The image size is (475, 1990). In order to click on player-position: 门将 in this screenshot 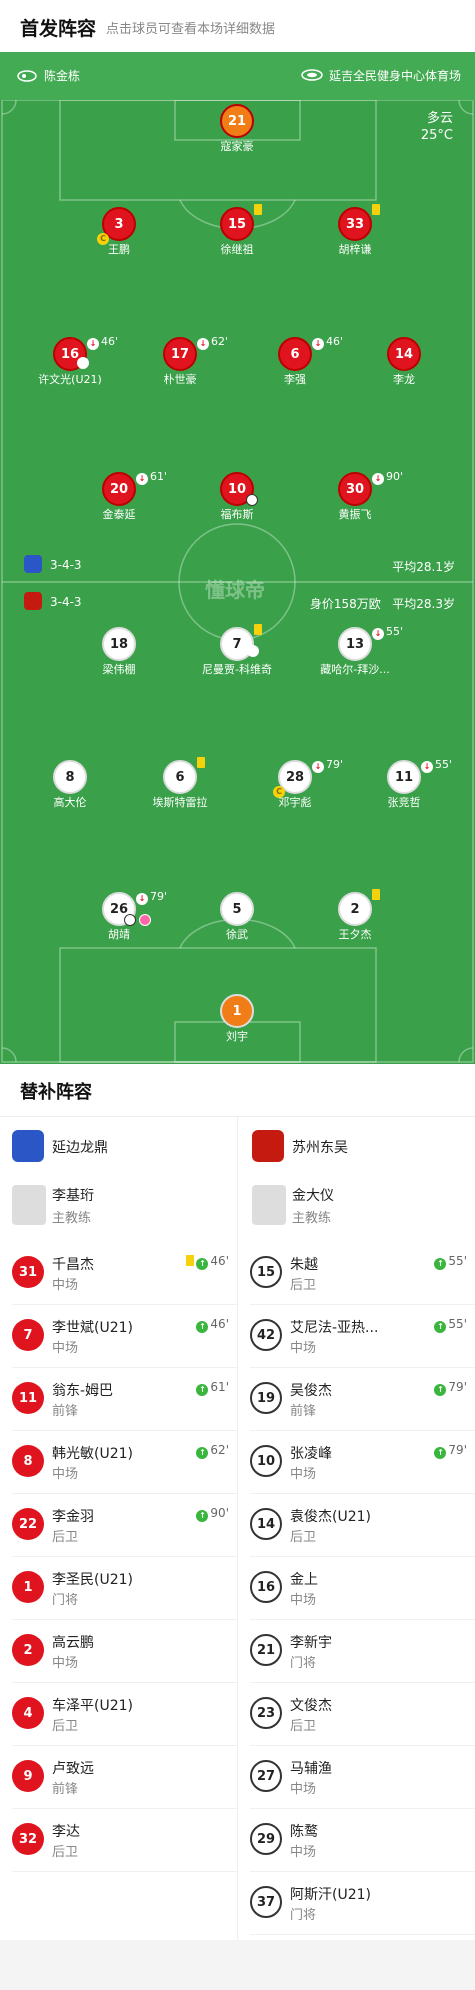, I will do `click(303, 1915)`.